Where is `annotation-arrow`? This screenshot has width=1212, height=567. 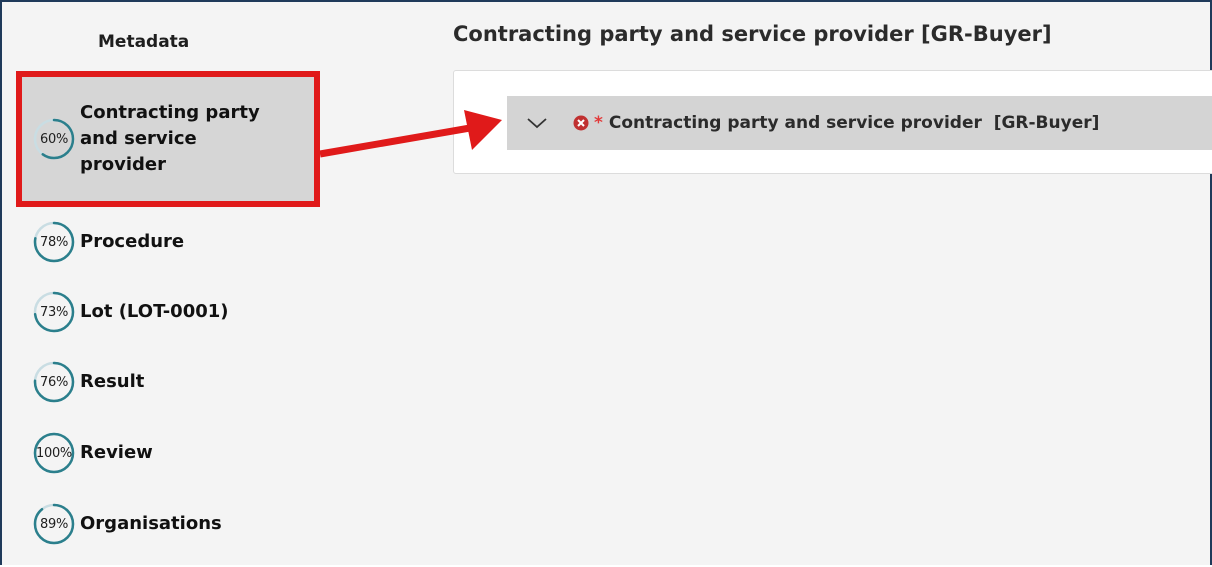 annotation-arrow is located at coordinates (410, 134).